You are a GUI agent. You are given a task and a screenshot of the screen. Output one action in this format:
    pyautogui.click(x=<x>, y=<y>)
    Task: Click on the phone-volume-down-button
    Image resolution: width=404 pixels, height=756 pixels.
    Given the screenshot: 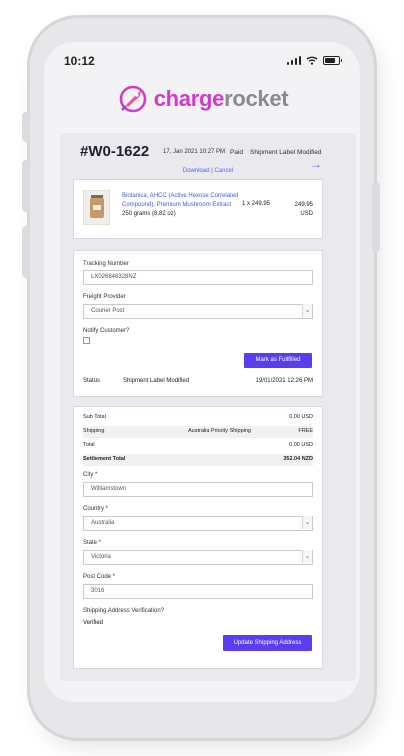 What is the action you would take?
    pyautogui.click(x=26, y=252)
    